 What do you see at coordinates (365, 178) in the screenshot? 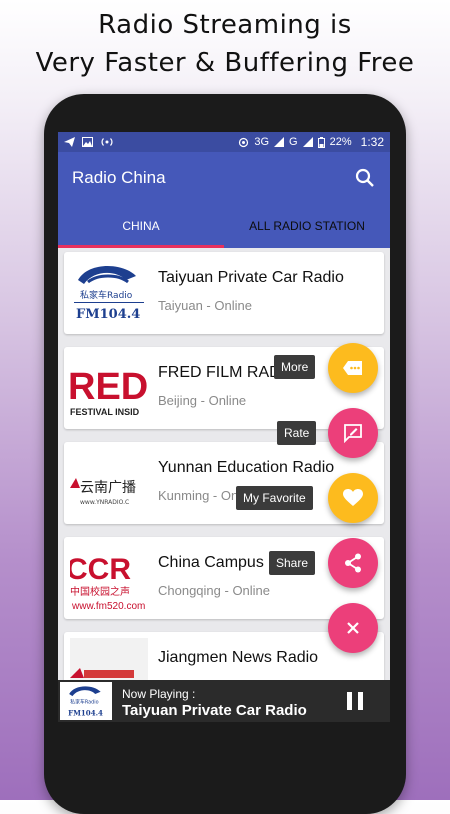
I see `search-icon` at bounding box center [365, 178].